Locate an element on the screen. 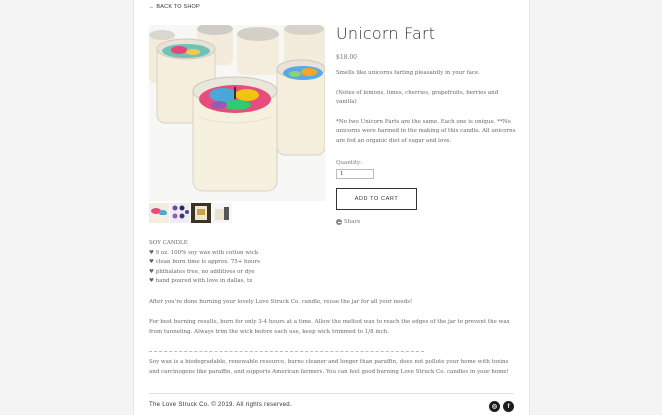 This screenshot has height=415, width=662. product-price: $18.00 is located at coordinates (346, 57).